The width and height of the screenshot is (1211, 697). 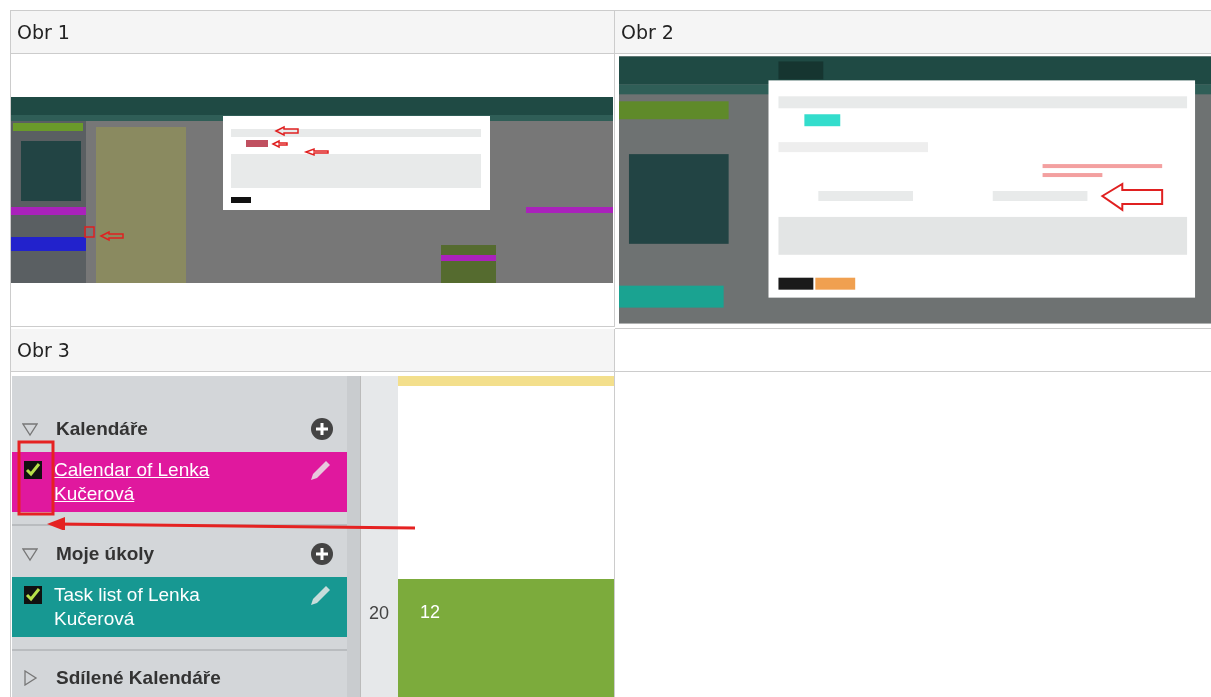 What do you see at coordinates (106, 553) in the screenshot?
I see `section-title: Moje úkoly` at bounding box center [106, 553].